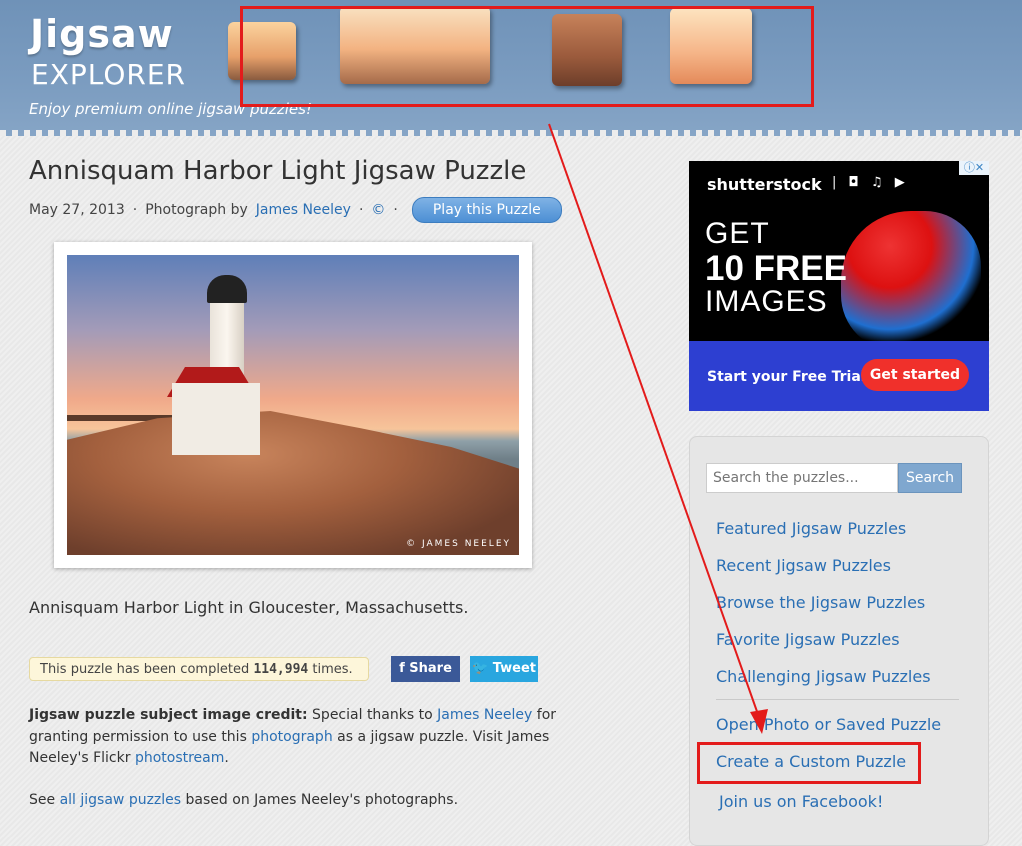 This screenshot has height=846, width=1022. Describe the element at coordinates (378, 210) in the screenshot. I see `copyright-link: ©` at that location.